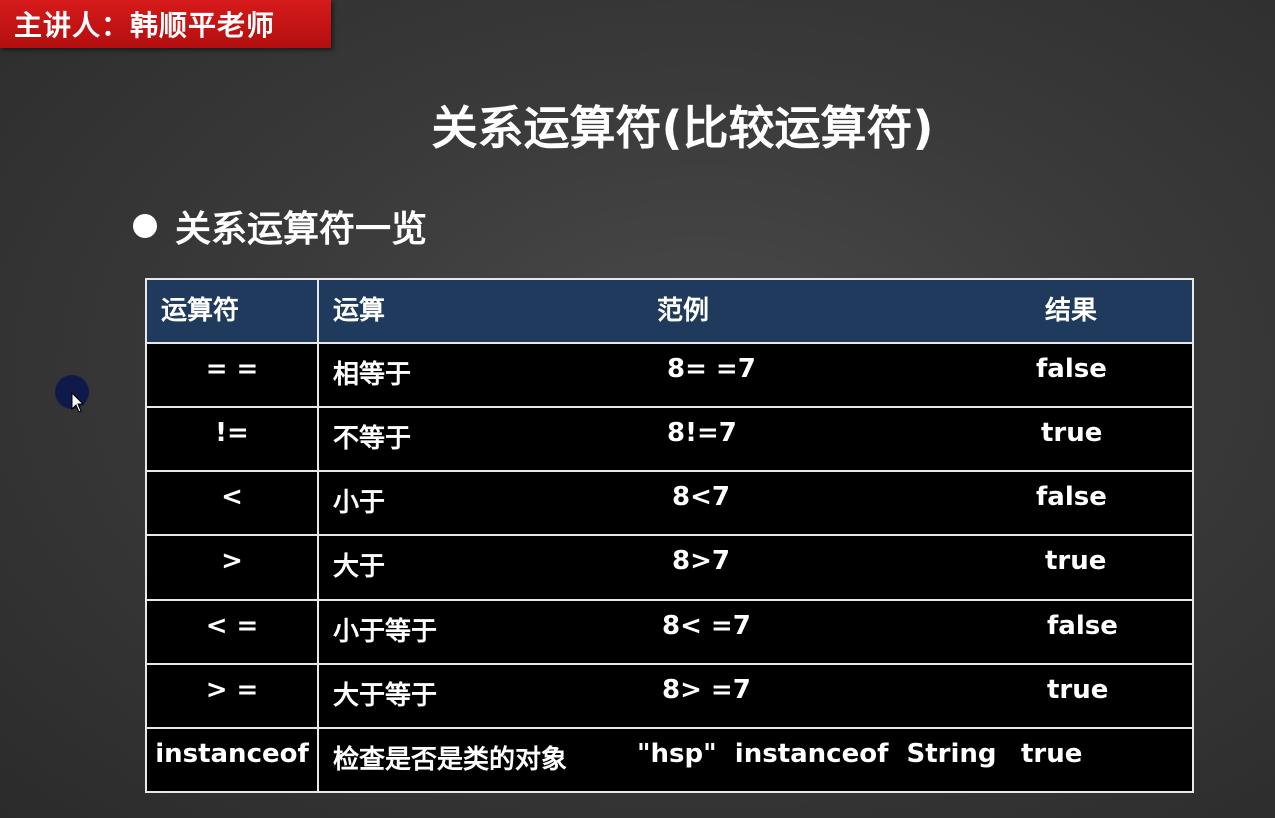 The height and width of the screenshot is (818, 1275). What do you see at coordinates (755, 631) in the screenshot?
I see `operation-cell: 小于等于 8< =7 false` at bounding box center [755, 631].